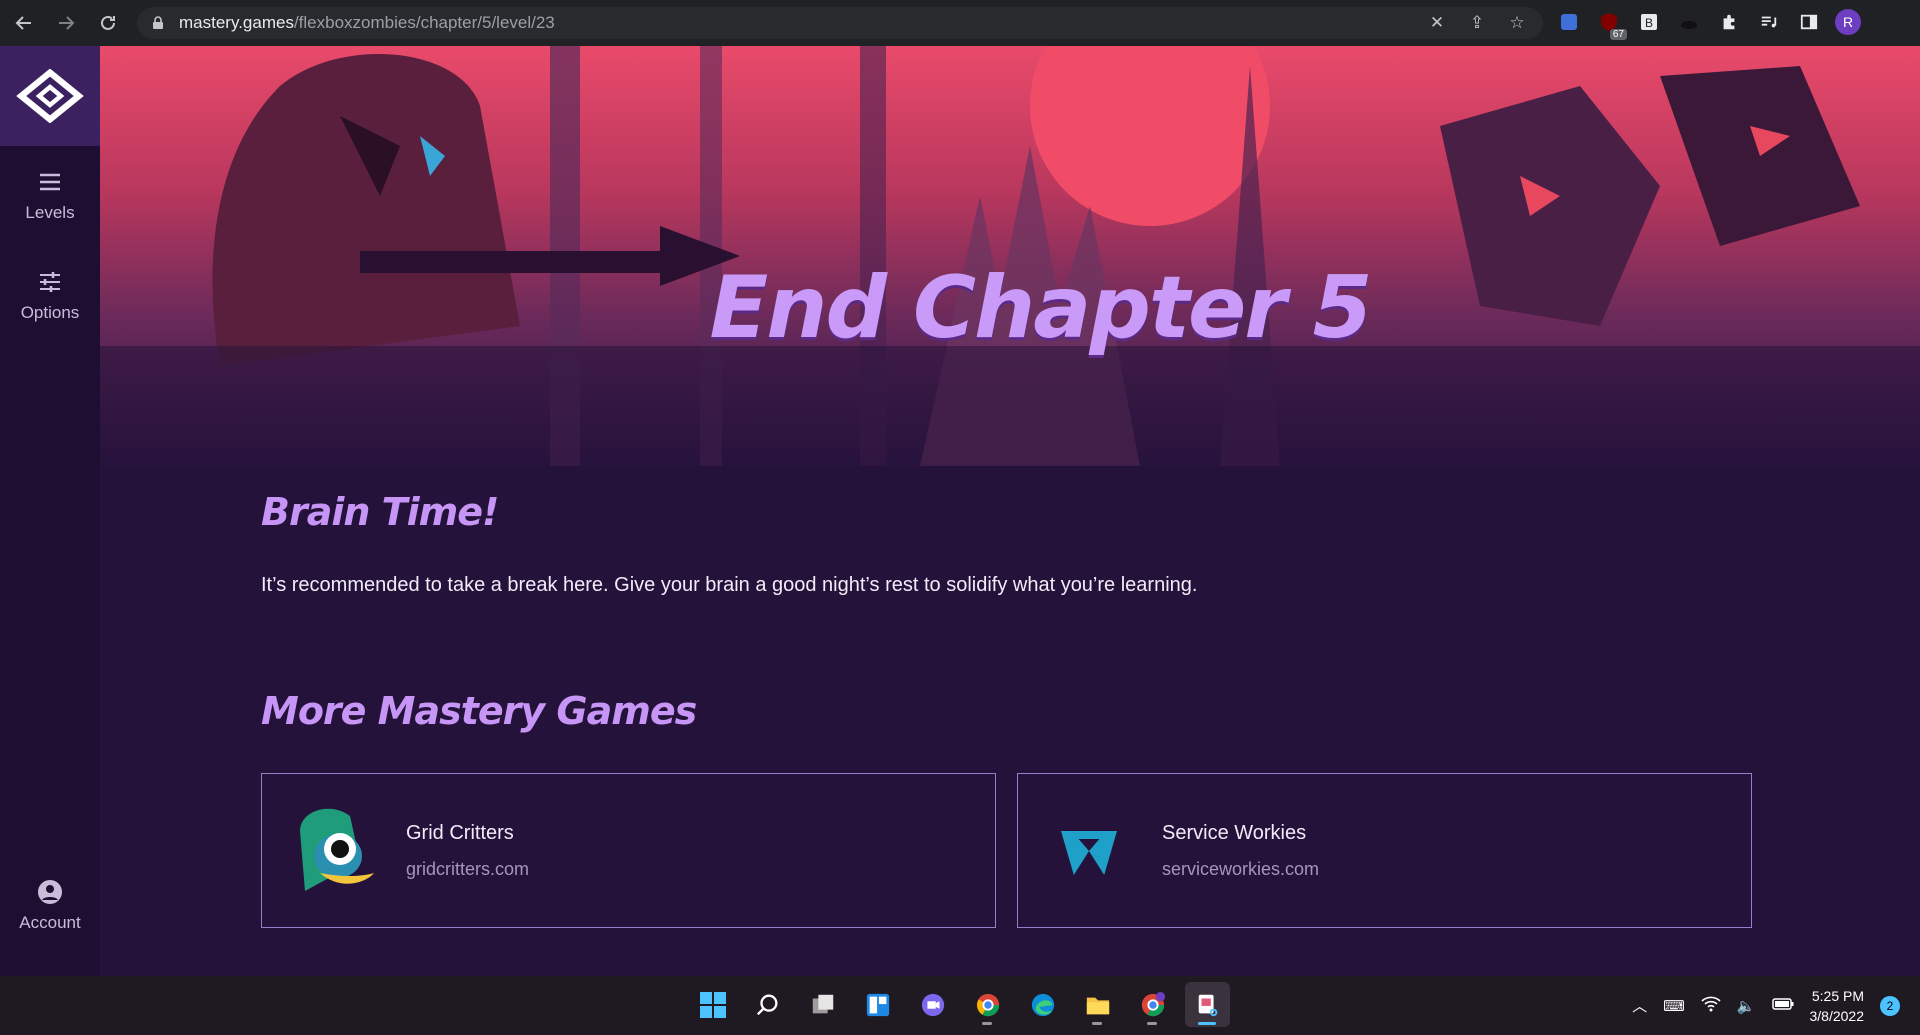 Image resolution: width=1920 pixels, height=1035 pixels. What do you see at coordinates (1837, 995) in the screenshot?
I see `clock-time: 5:25 PM` at bounding box center [1837, 995].